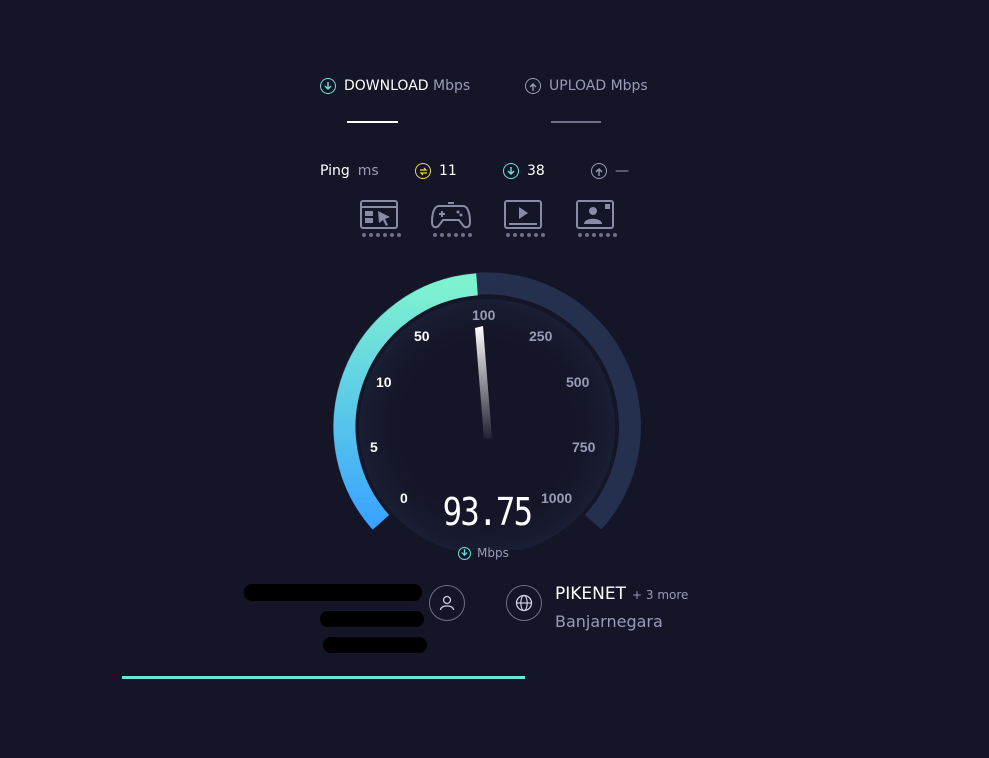  Describe the element at coordinates (584, 447) in the screenshot. I see `tick-label: 750` at that location.